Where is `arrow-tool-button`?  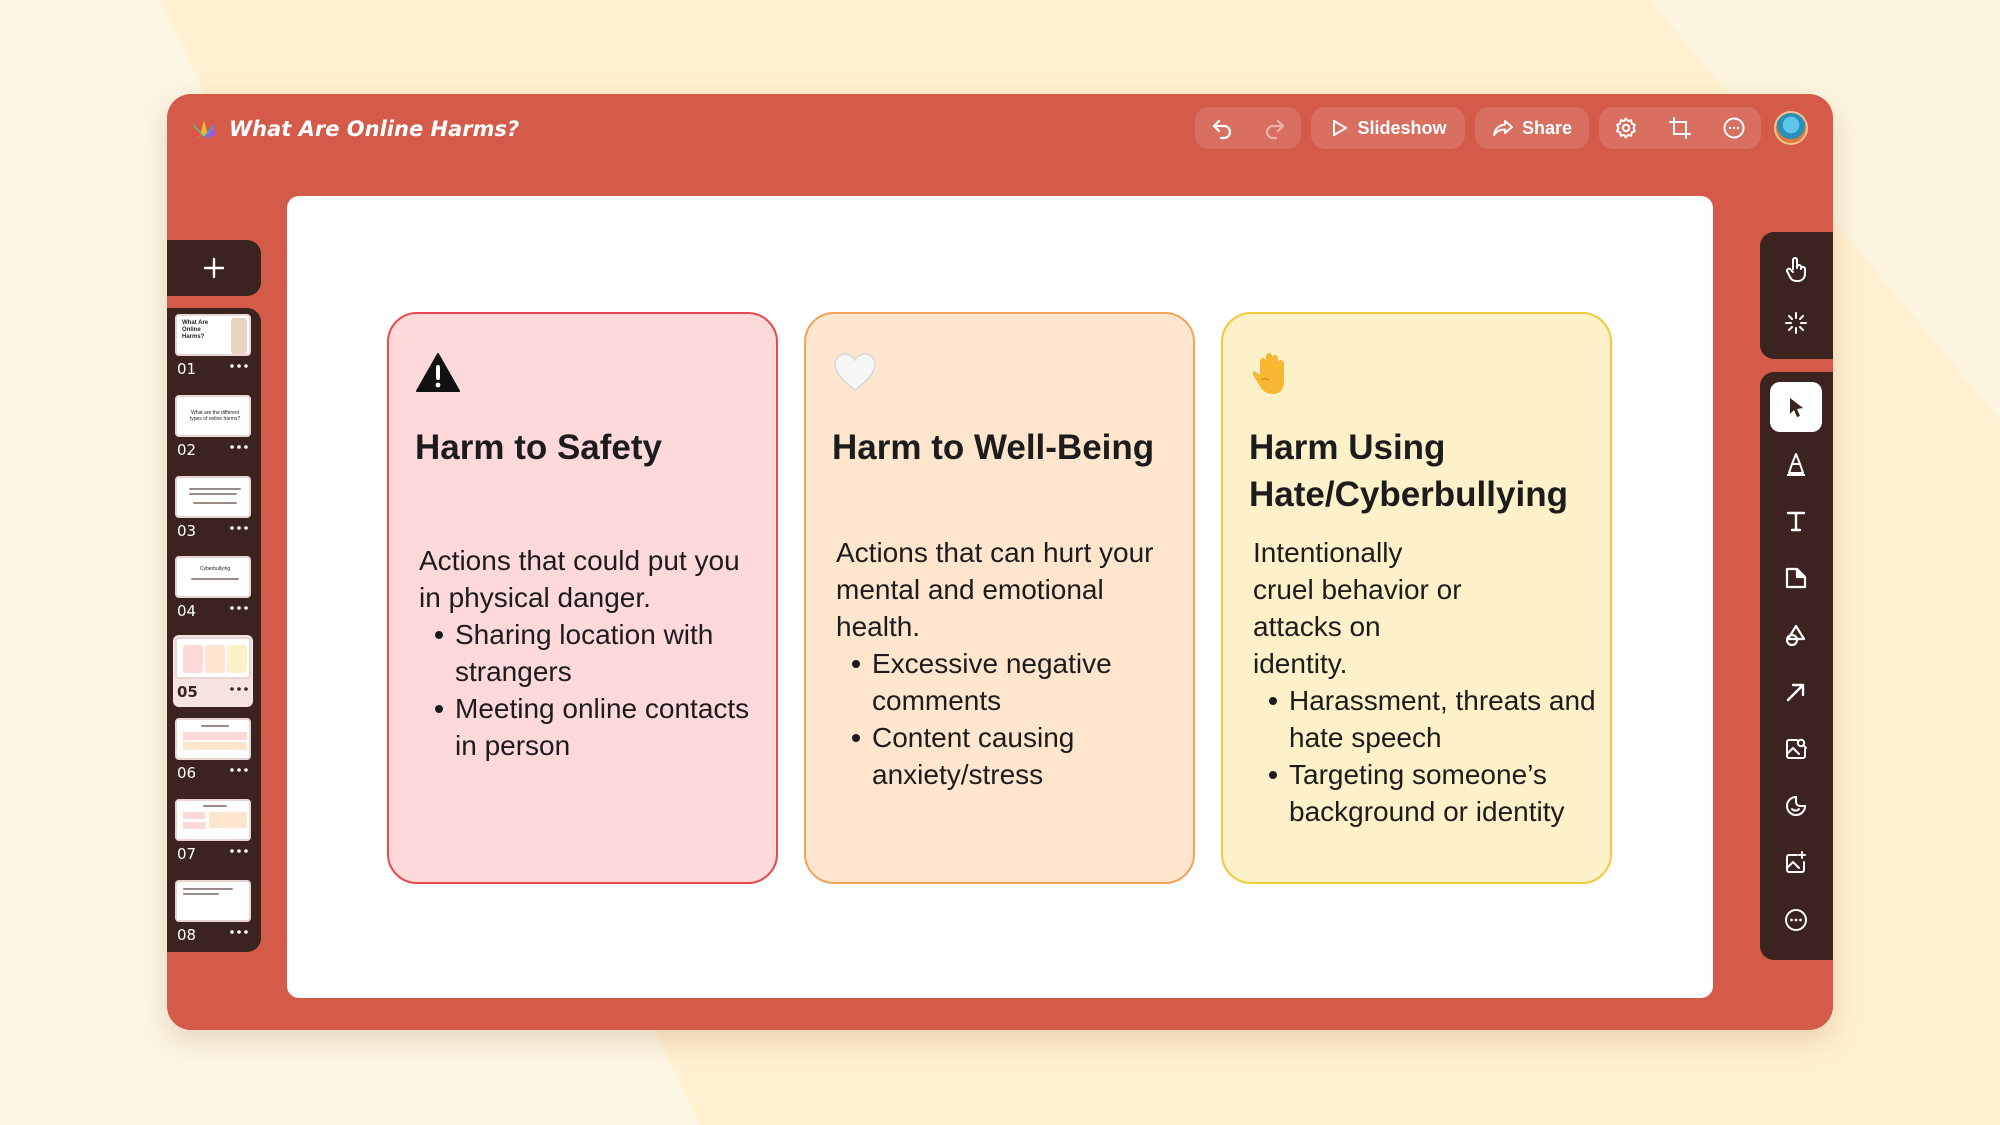 arrow-tool-button is located at coordinates (1796, 692).